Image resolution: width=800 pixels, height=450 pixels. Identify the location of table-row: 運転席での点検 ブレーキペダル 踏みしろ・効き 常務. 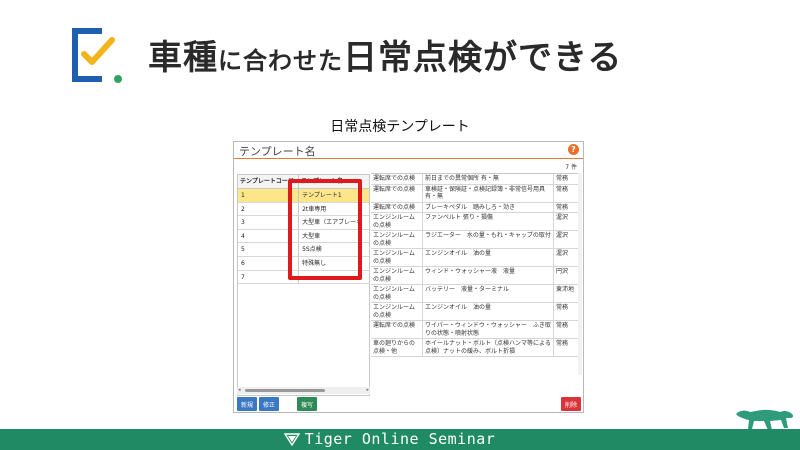
(476, 207).